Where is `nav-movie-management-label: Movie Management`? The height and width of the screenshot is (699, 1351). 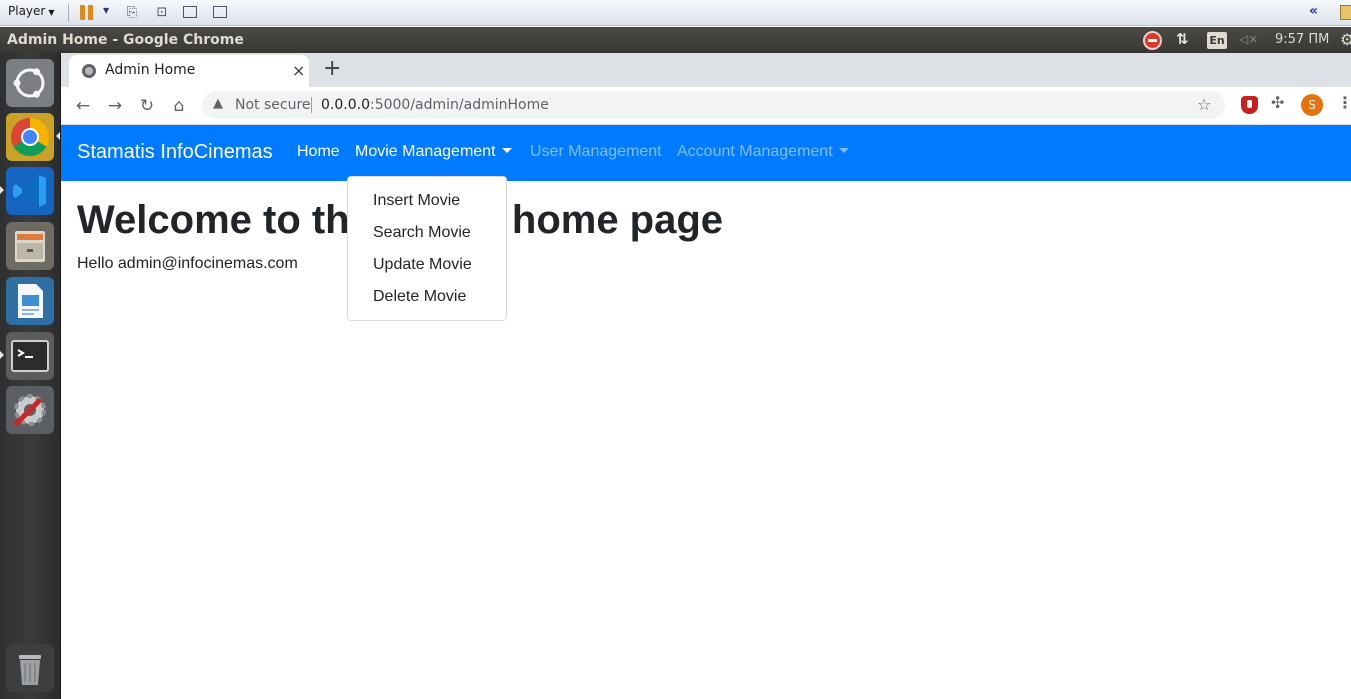
nav-movie-management-label: Movie Management is located at coordinates (425, 151).